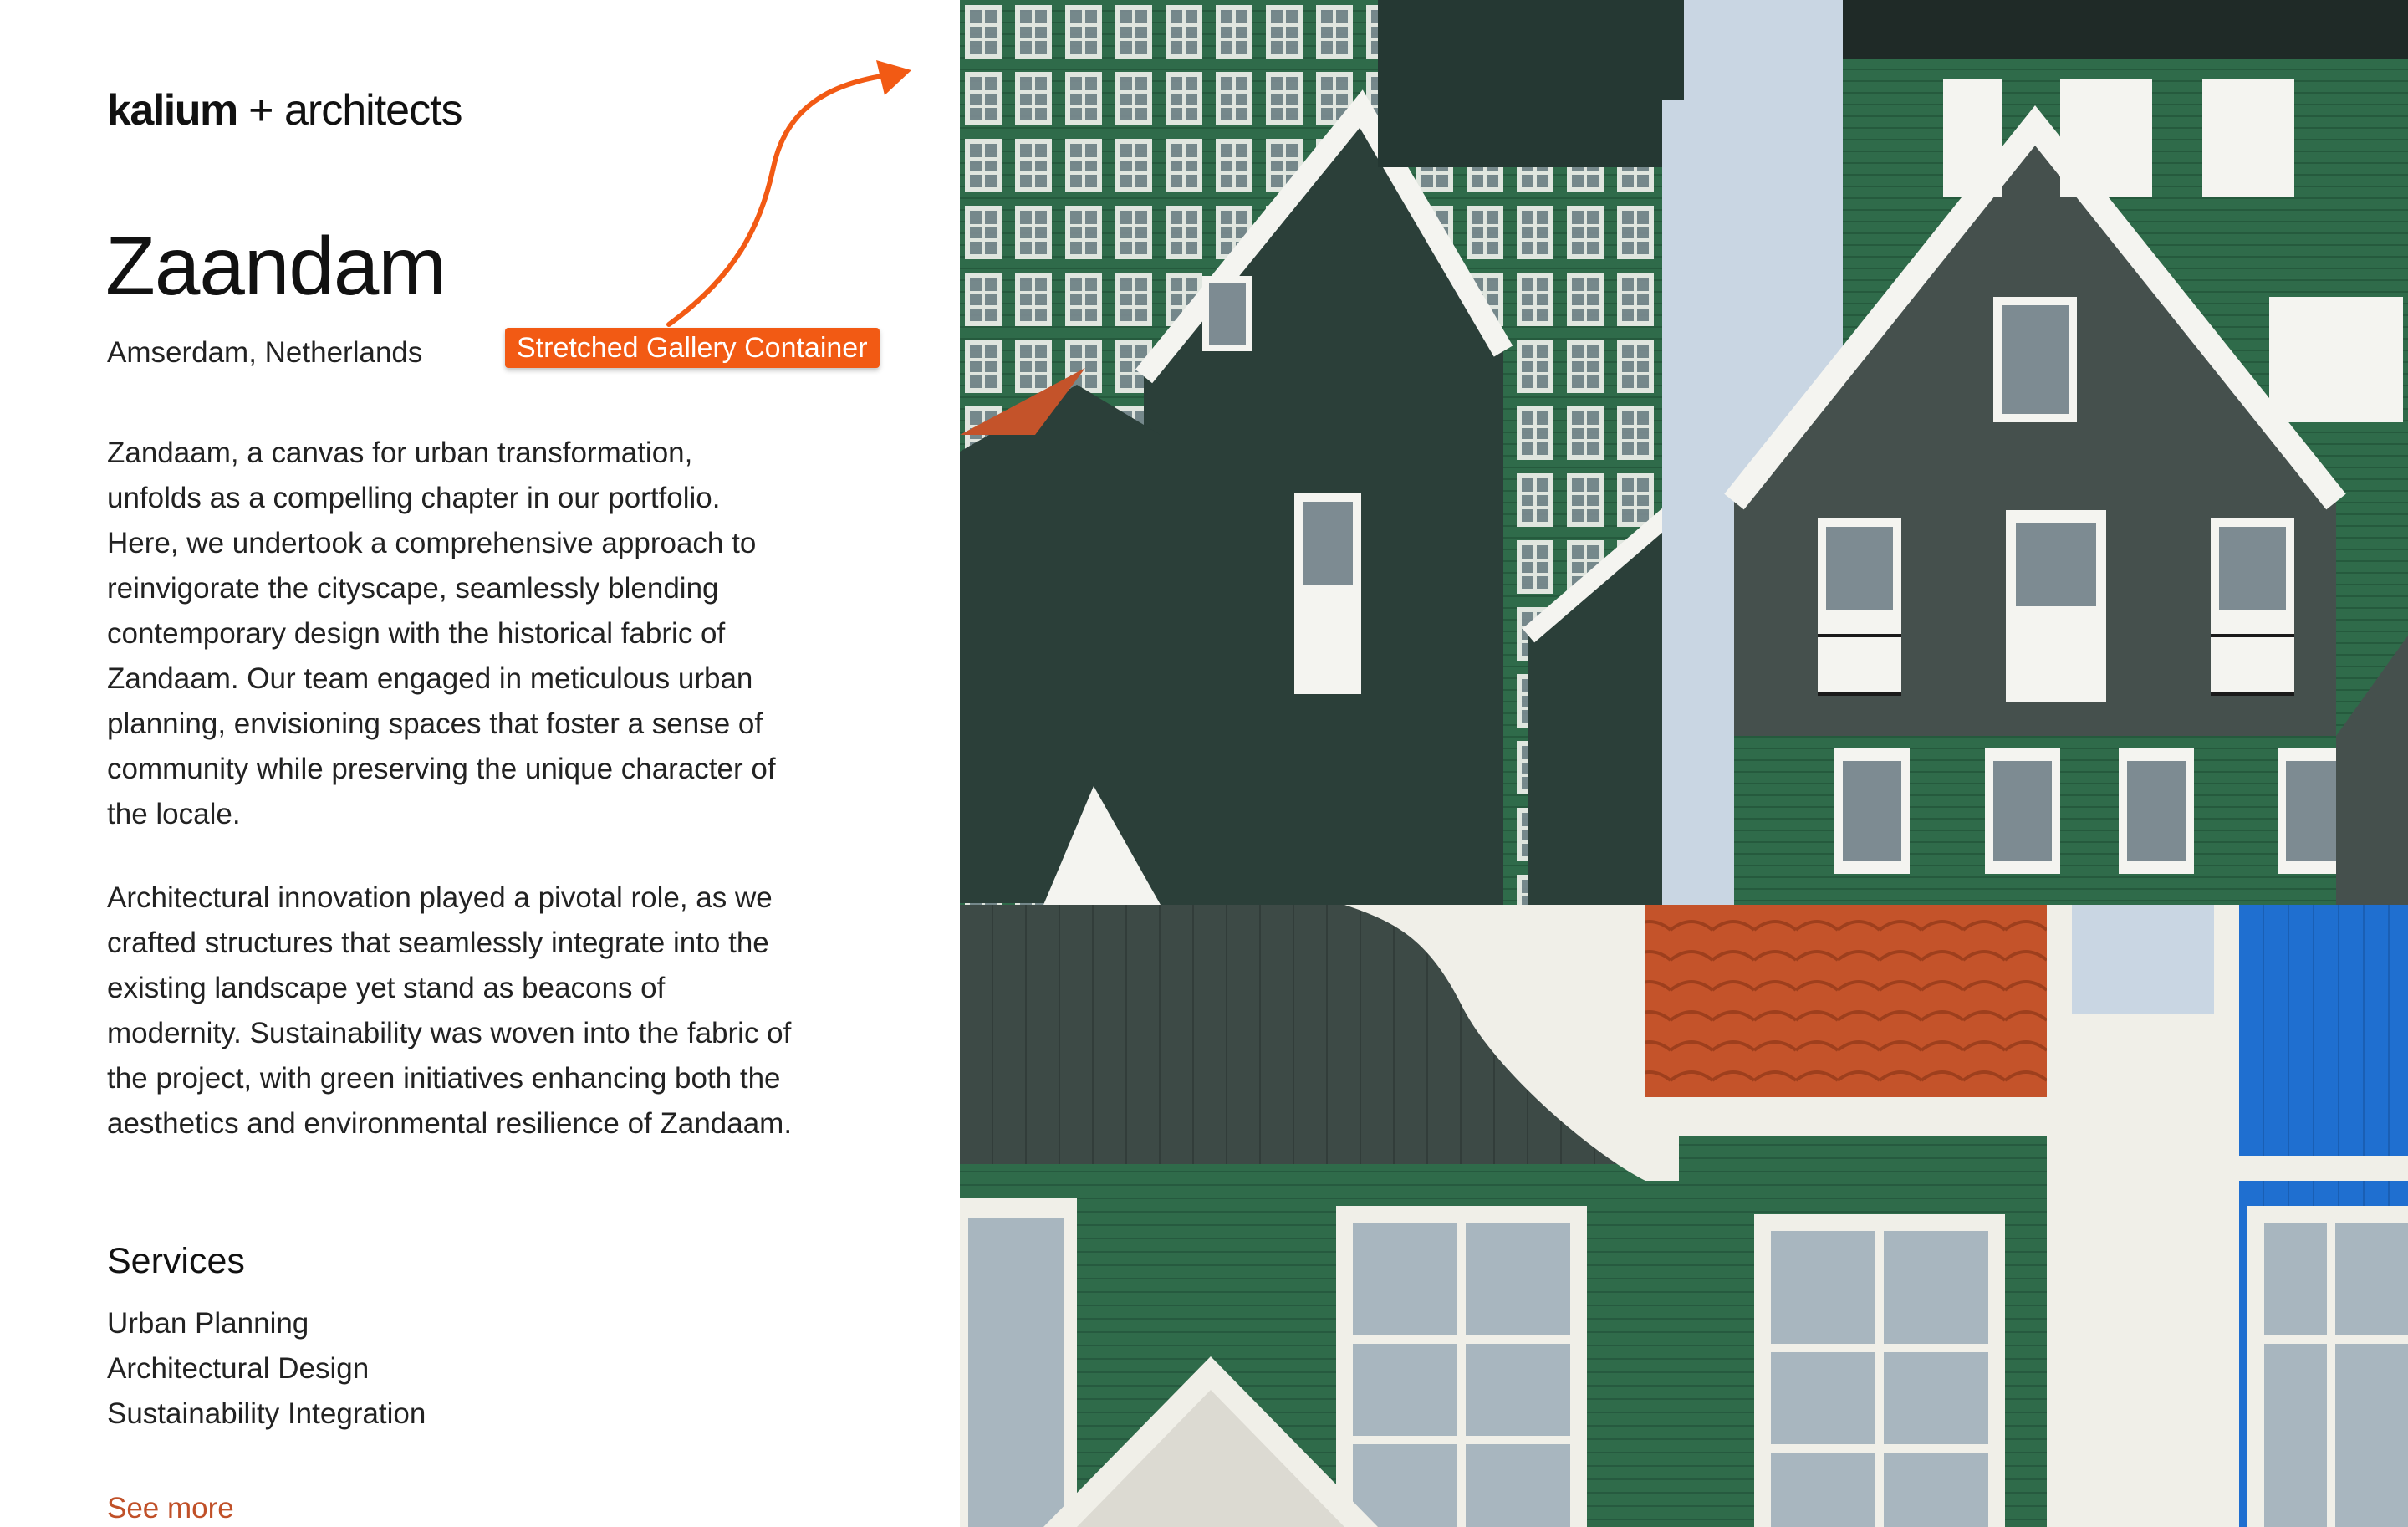 This screenshot has height=1527, width=2408. I want to click on site-logo: kalium + architects, so click(285, 110).